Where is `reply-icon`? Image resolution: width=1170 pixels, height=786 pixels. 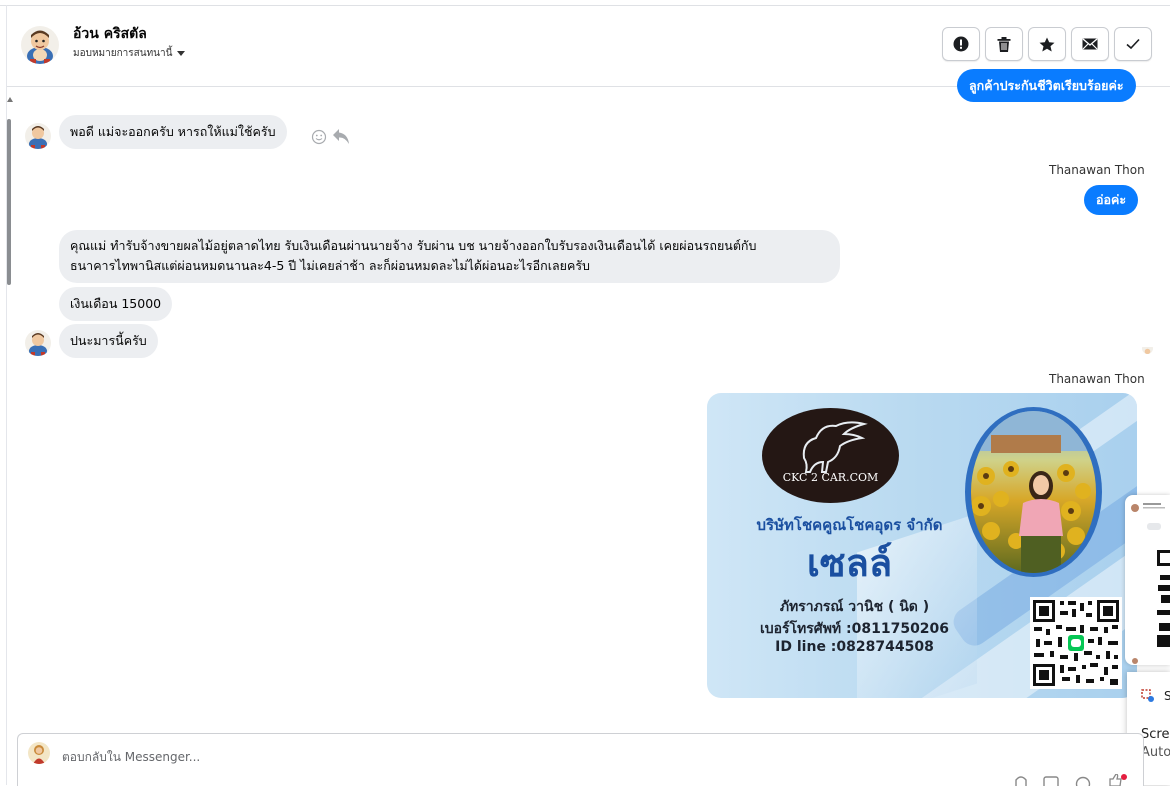 reply-icon is located at coordinates (341, 136).